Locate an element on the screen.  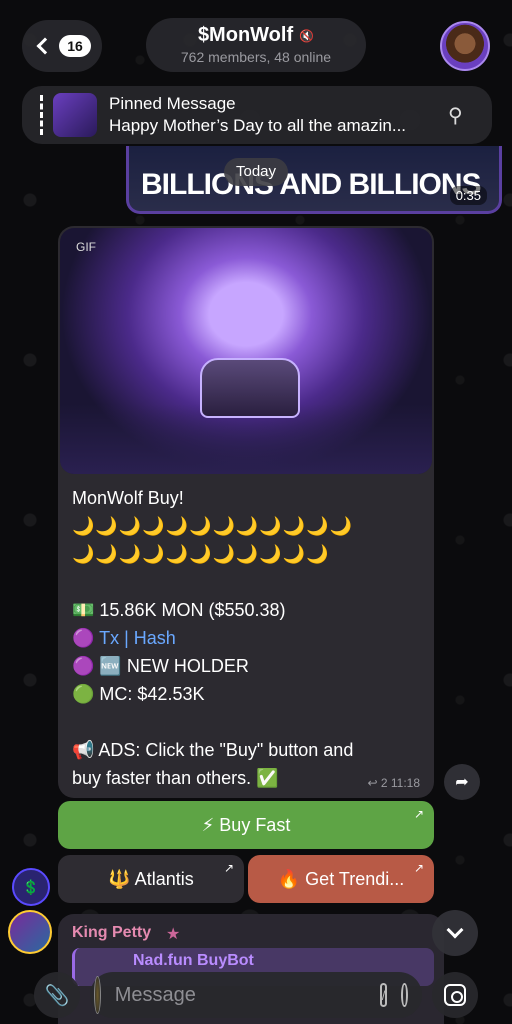
buy-amount: 💵 15.86K MON ($550.38) is located at coordinates (179, 610).